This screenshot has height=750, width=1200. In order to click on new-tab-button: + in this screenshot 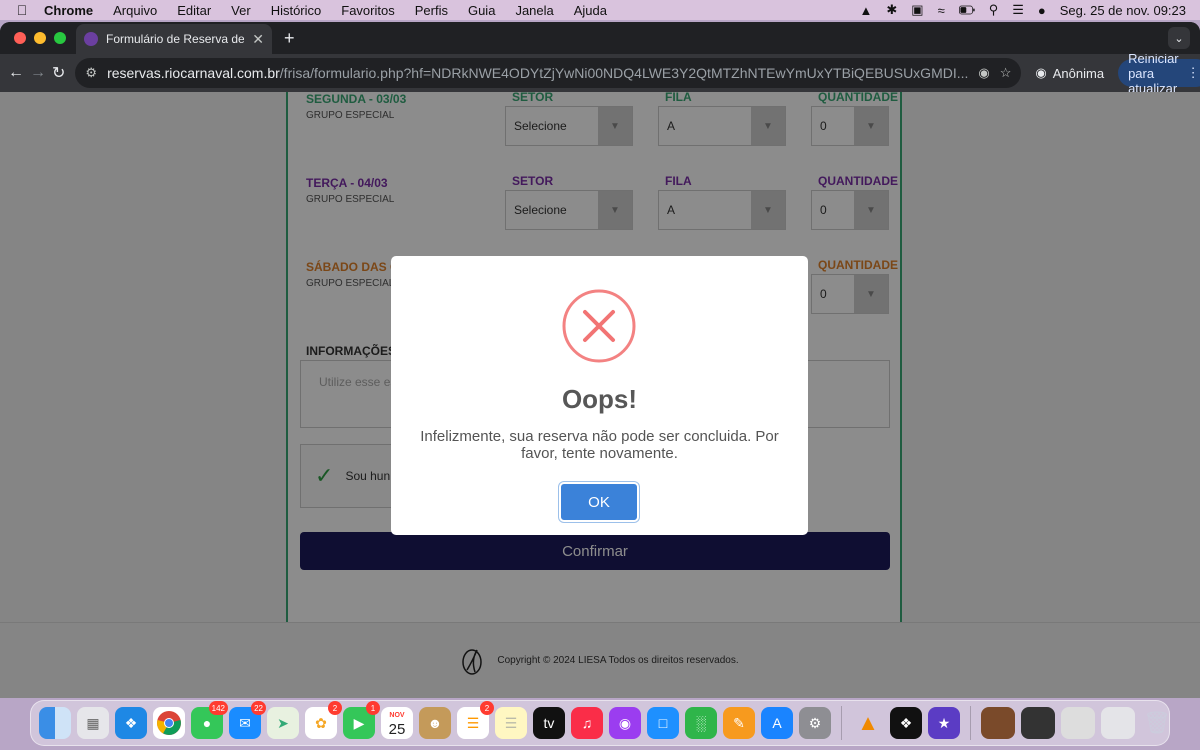, I will do `click(289, 38)`.